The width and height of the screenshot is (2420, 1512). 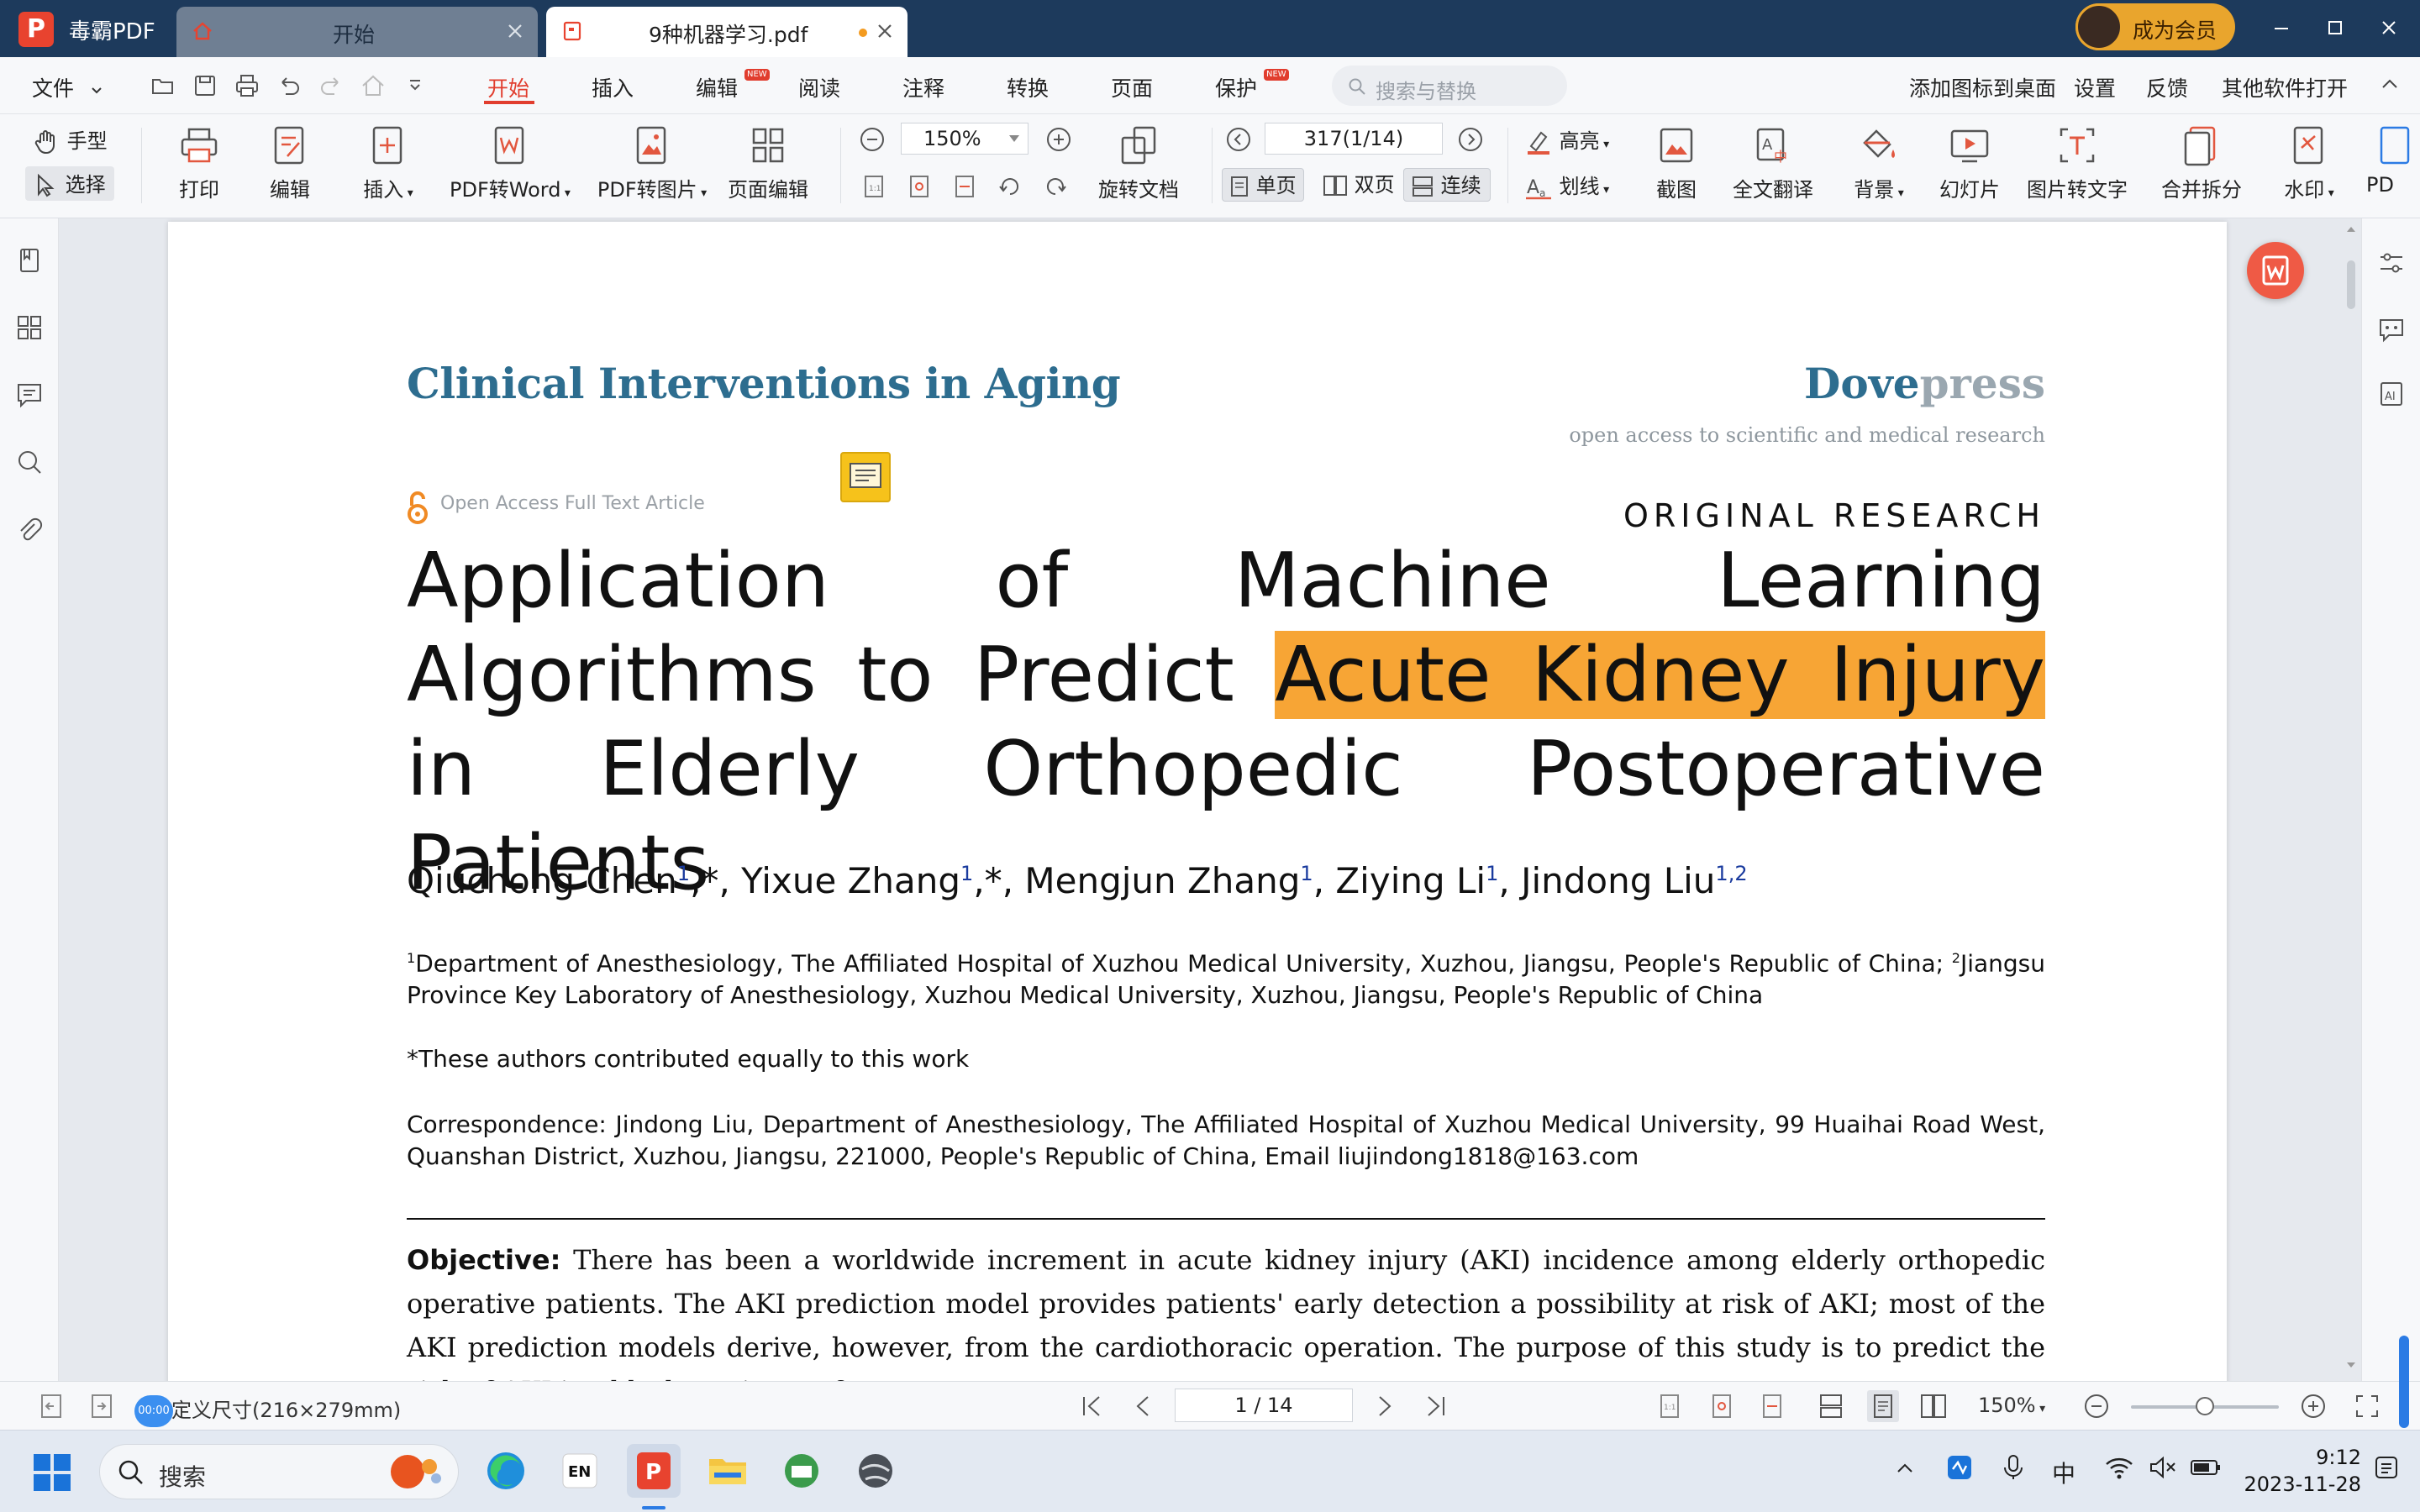 I want to click on wifi-icon, so click(x=2119, y=1467).